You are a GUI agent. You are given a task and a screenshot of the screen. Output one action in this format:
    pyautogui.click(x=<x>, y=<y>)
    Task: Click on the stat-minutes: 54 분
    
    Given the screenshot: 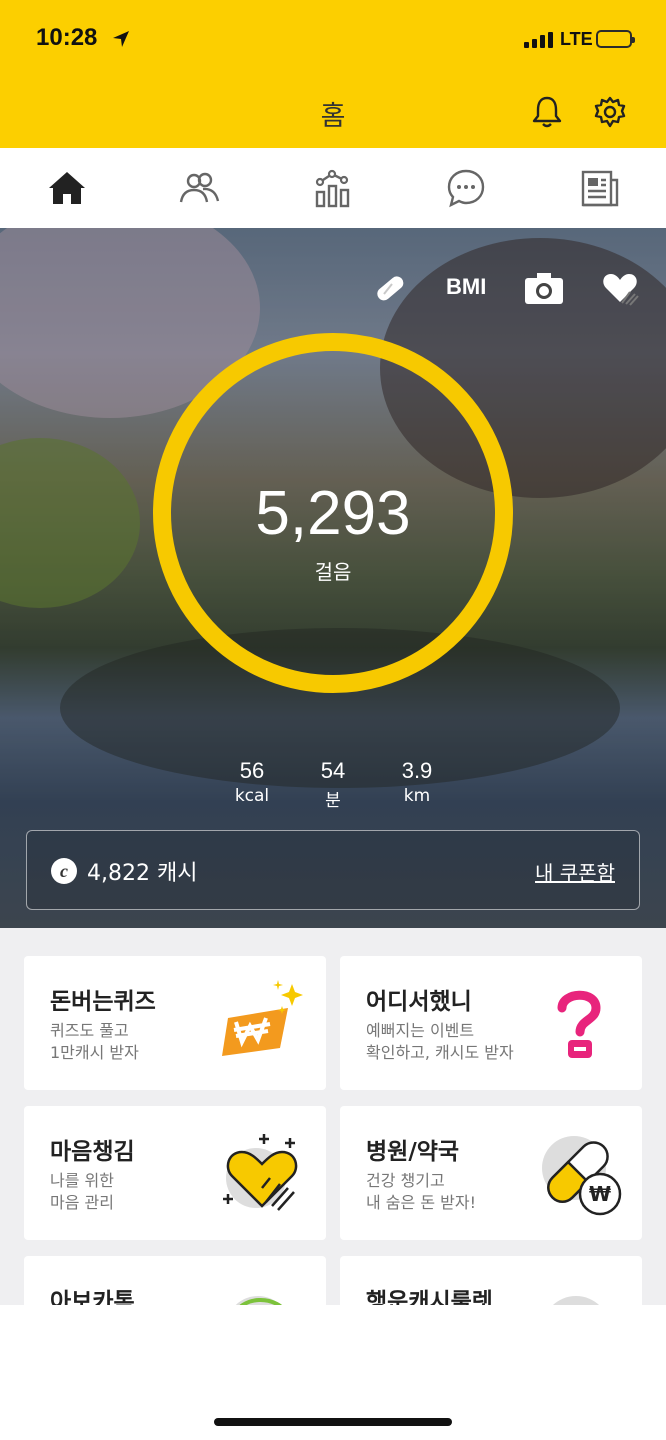 What is the action you would take?
    pyautogui.click(x=333, y=784)
    